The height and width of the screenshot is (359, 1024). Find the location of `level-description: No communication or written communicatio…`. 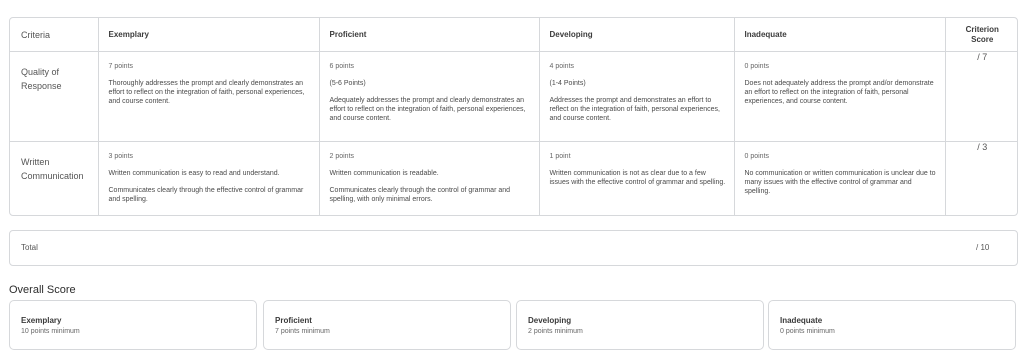

level-description: No communication or written communicatio… is located at coordinates (840, 182).